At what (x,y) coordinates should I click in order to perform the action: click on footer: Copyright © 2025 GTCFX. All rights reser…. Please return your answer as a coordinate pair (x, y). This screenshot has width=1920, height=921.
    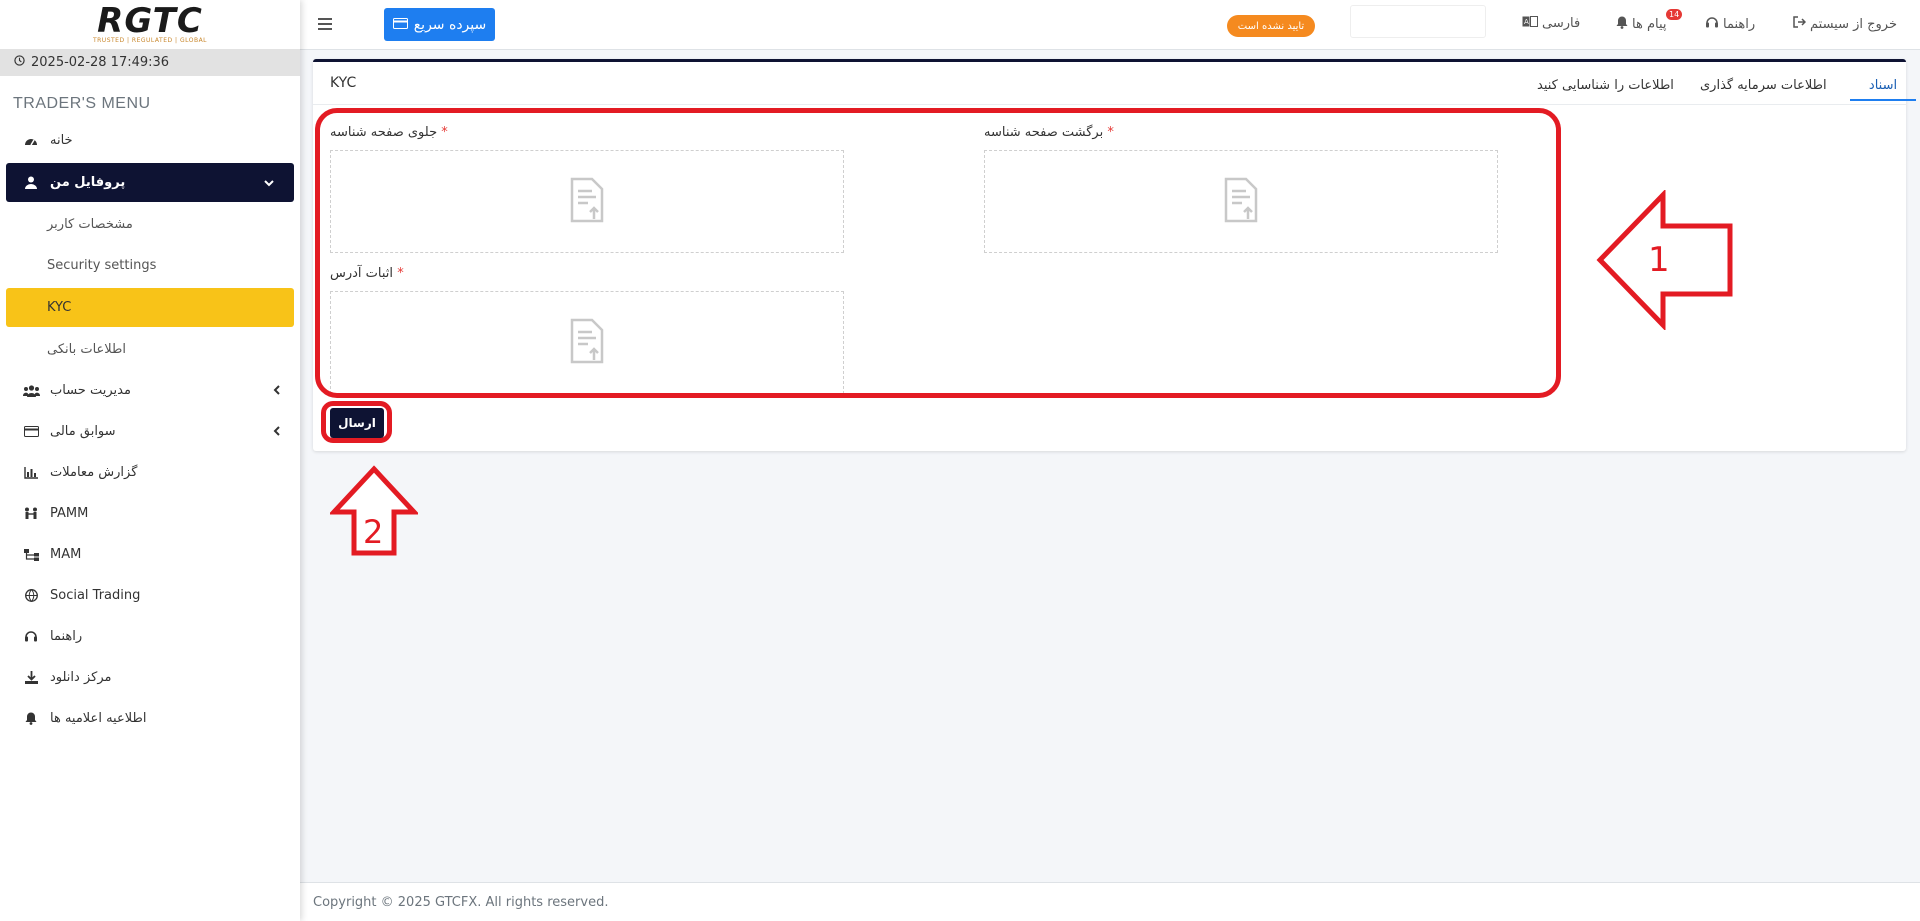
    Looking at the image, I should click on (1110, 901).